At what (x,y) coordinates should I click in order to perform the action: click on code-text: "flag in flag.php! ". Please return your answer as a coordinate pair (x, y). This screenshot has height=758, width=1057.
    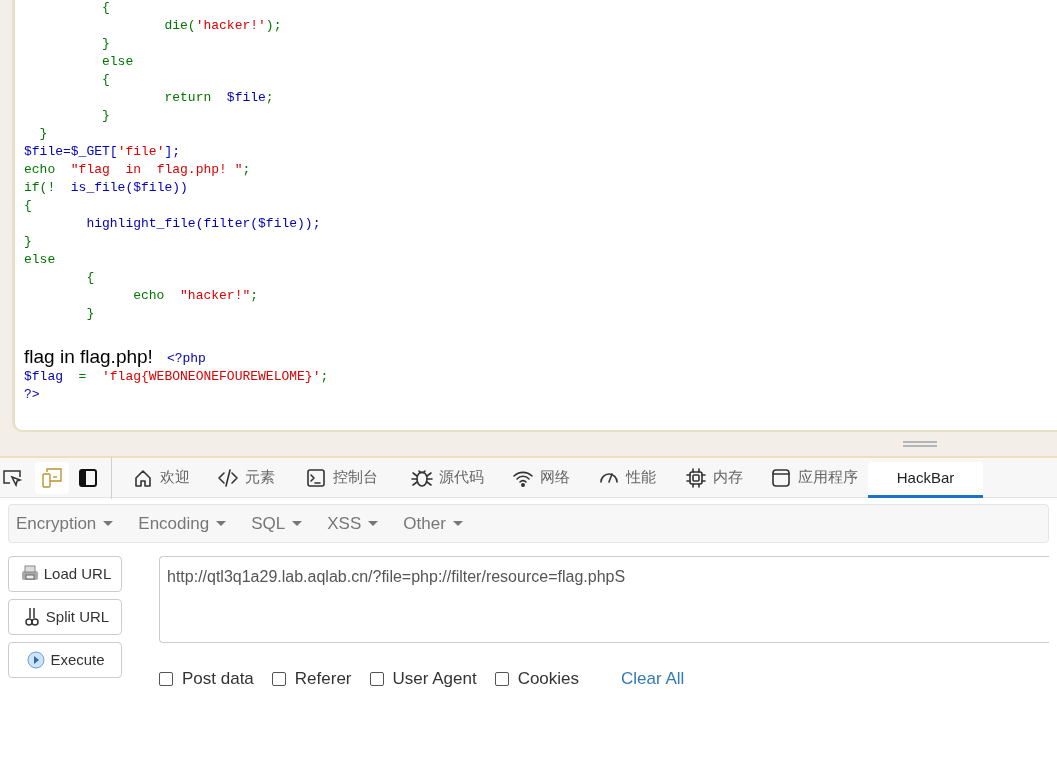
    Looking at the image, I should click on (156, 169).